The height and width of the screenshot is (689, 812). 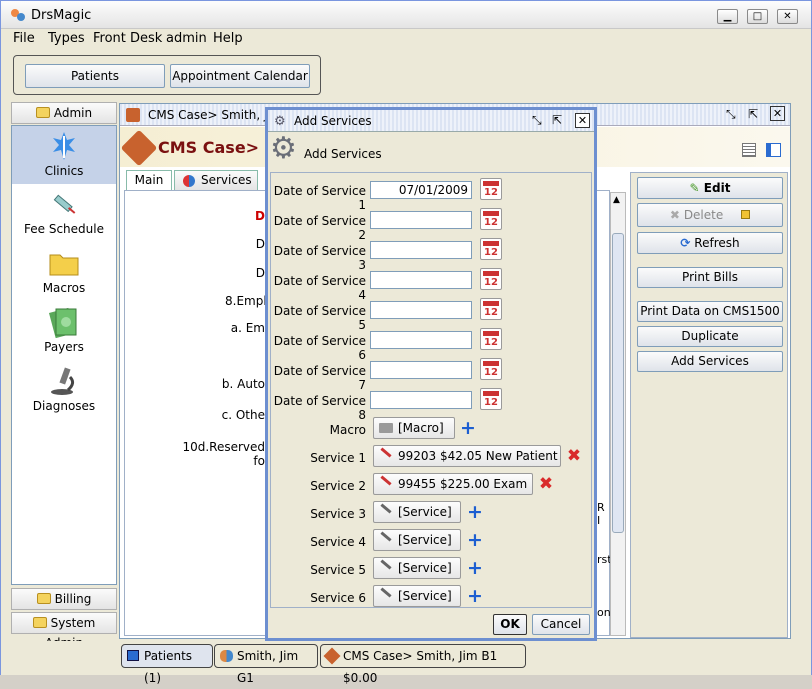 I want to click on sidebar-item-diagnoses: Diagnoses, so click(x=64, y=394).